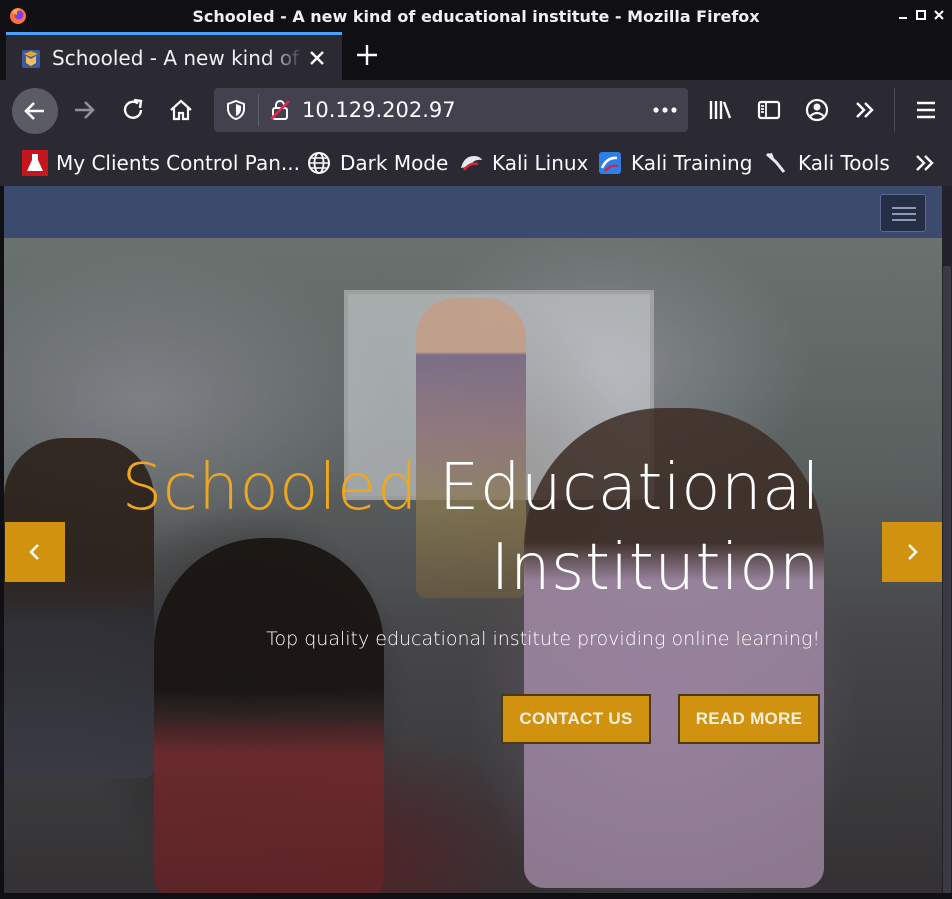 This screenshot has width=952, height=899. I want to click on site-menu-toggle, so click(903, 213).